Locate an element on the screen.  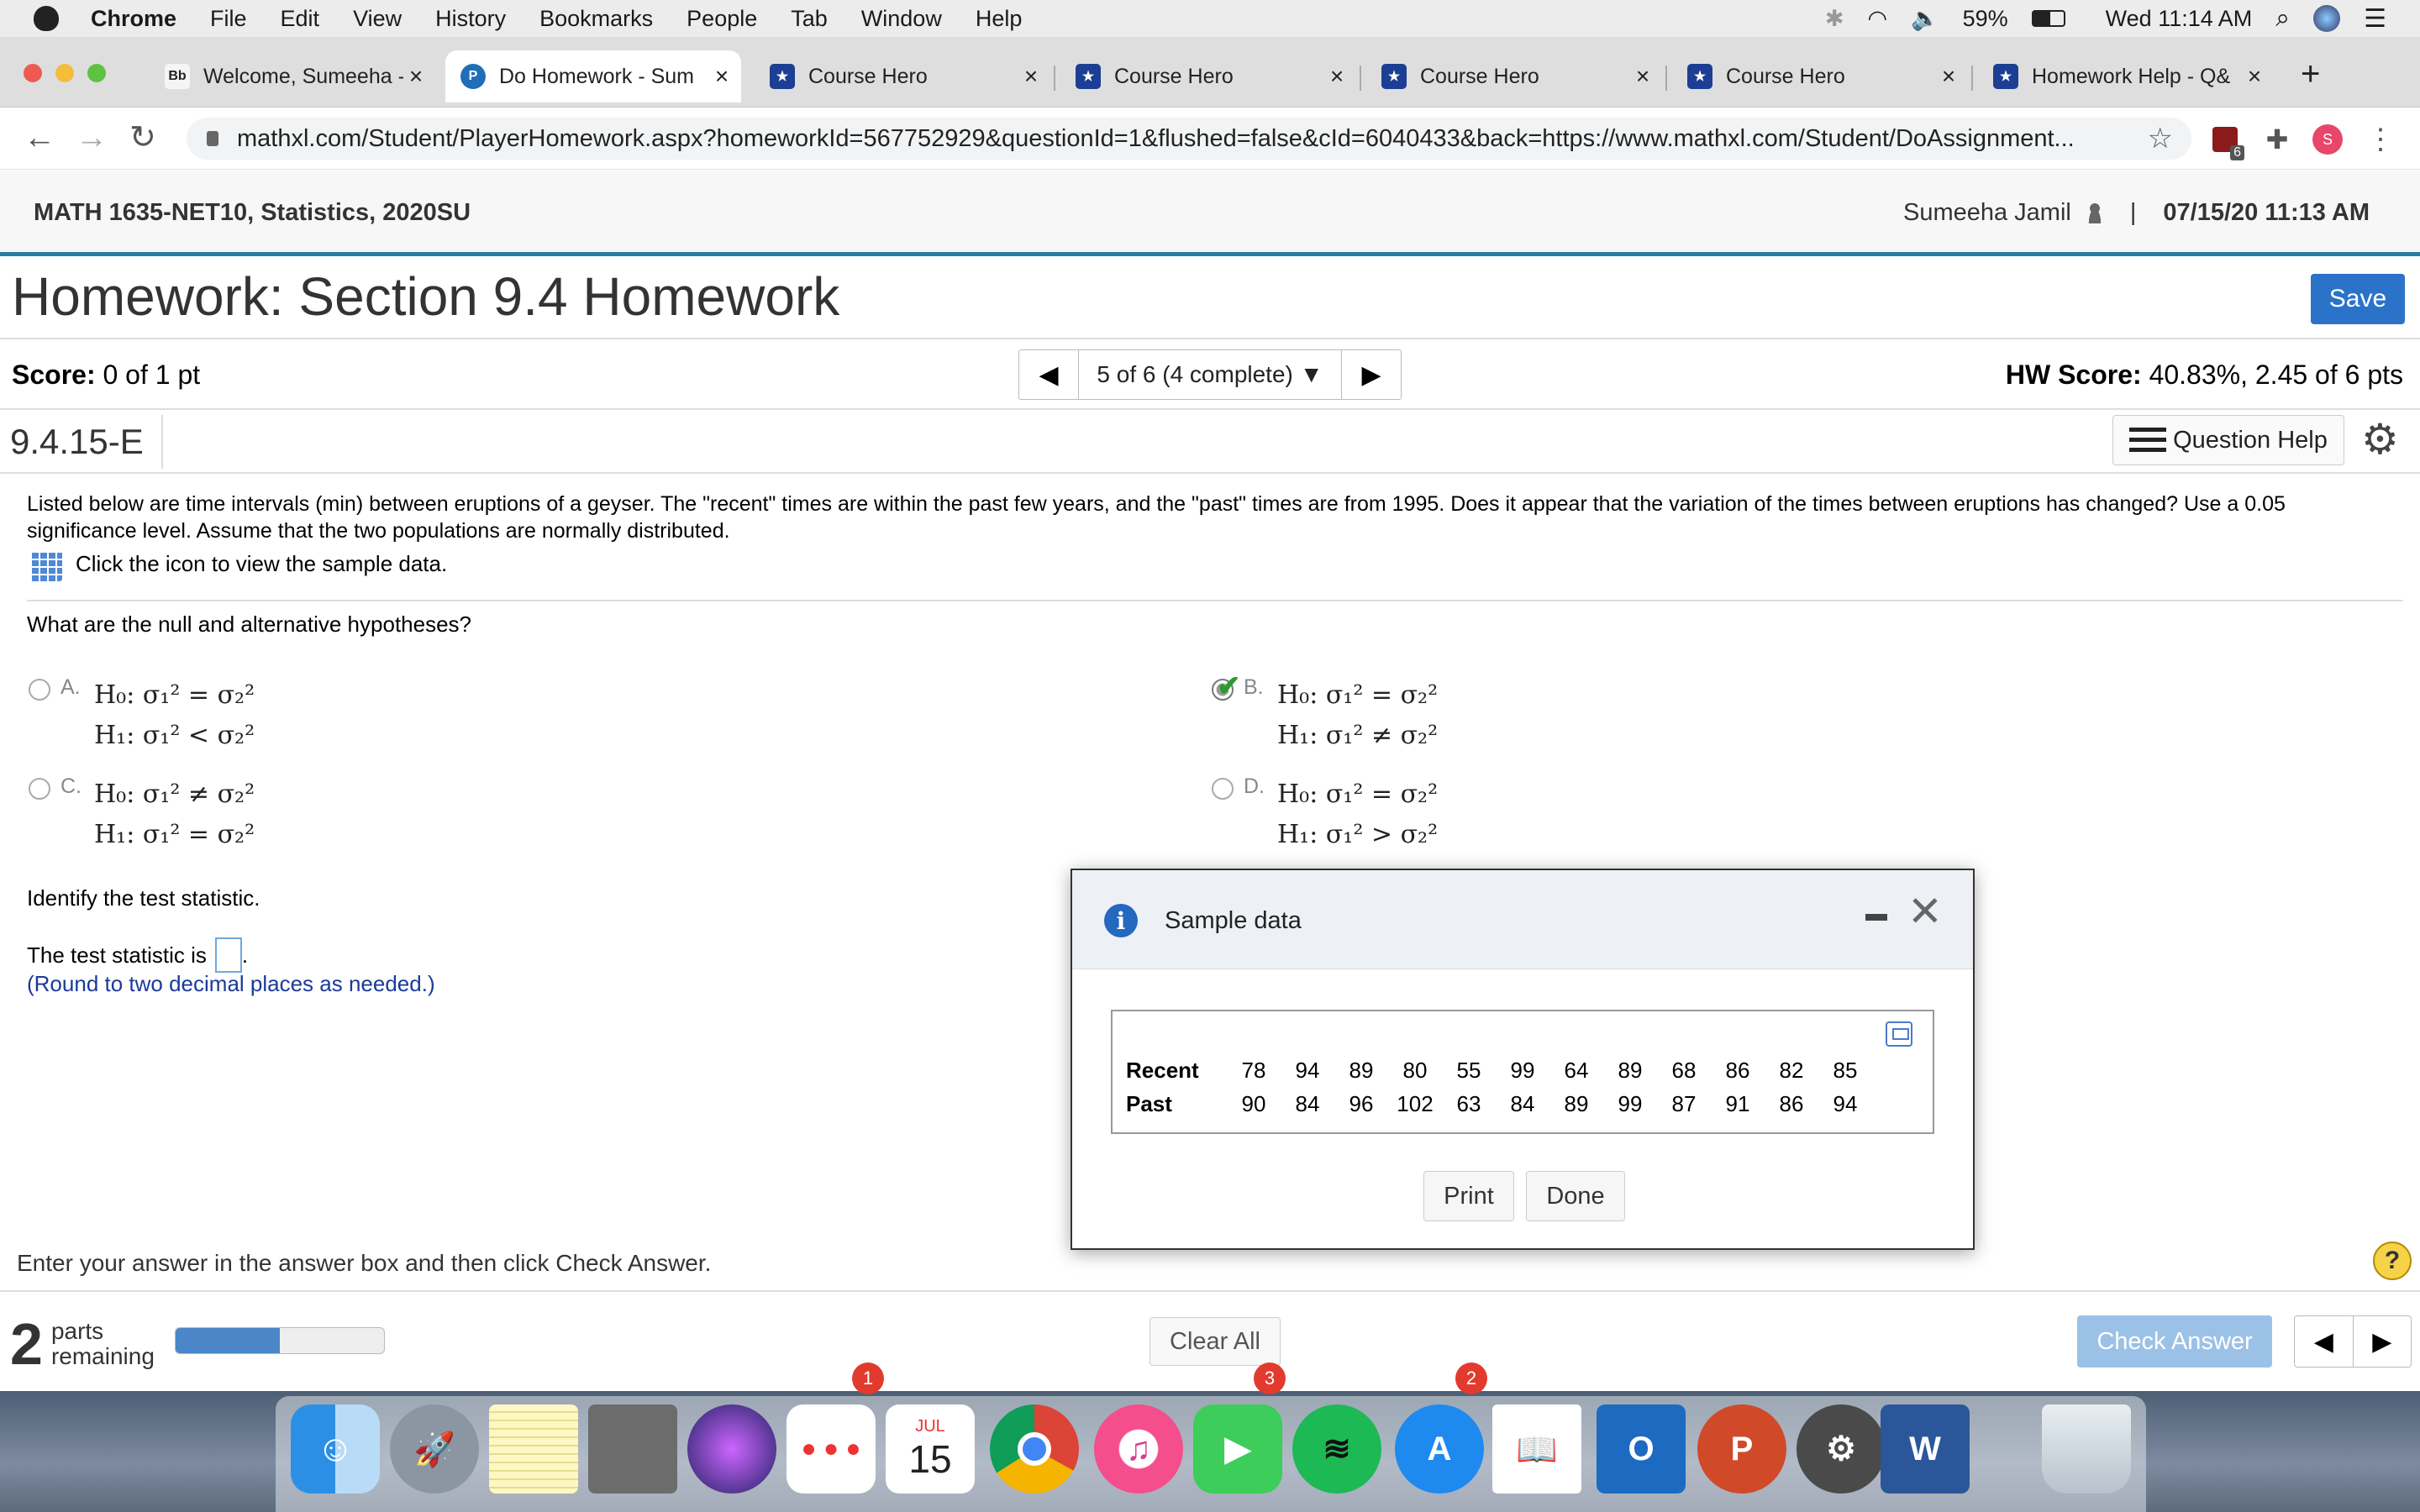
table-cell: 78 is located at coordinates (1254, 1070).